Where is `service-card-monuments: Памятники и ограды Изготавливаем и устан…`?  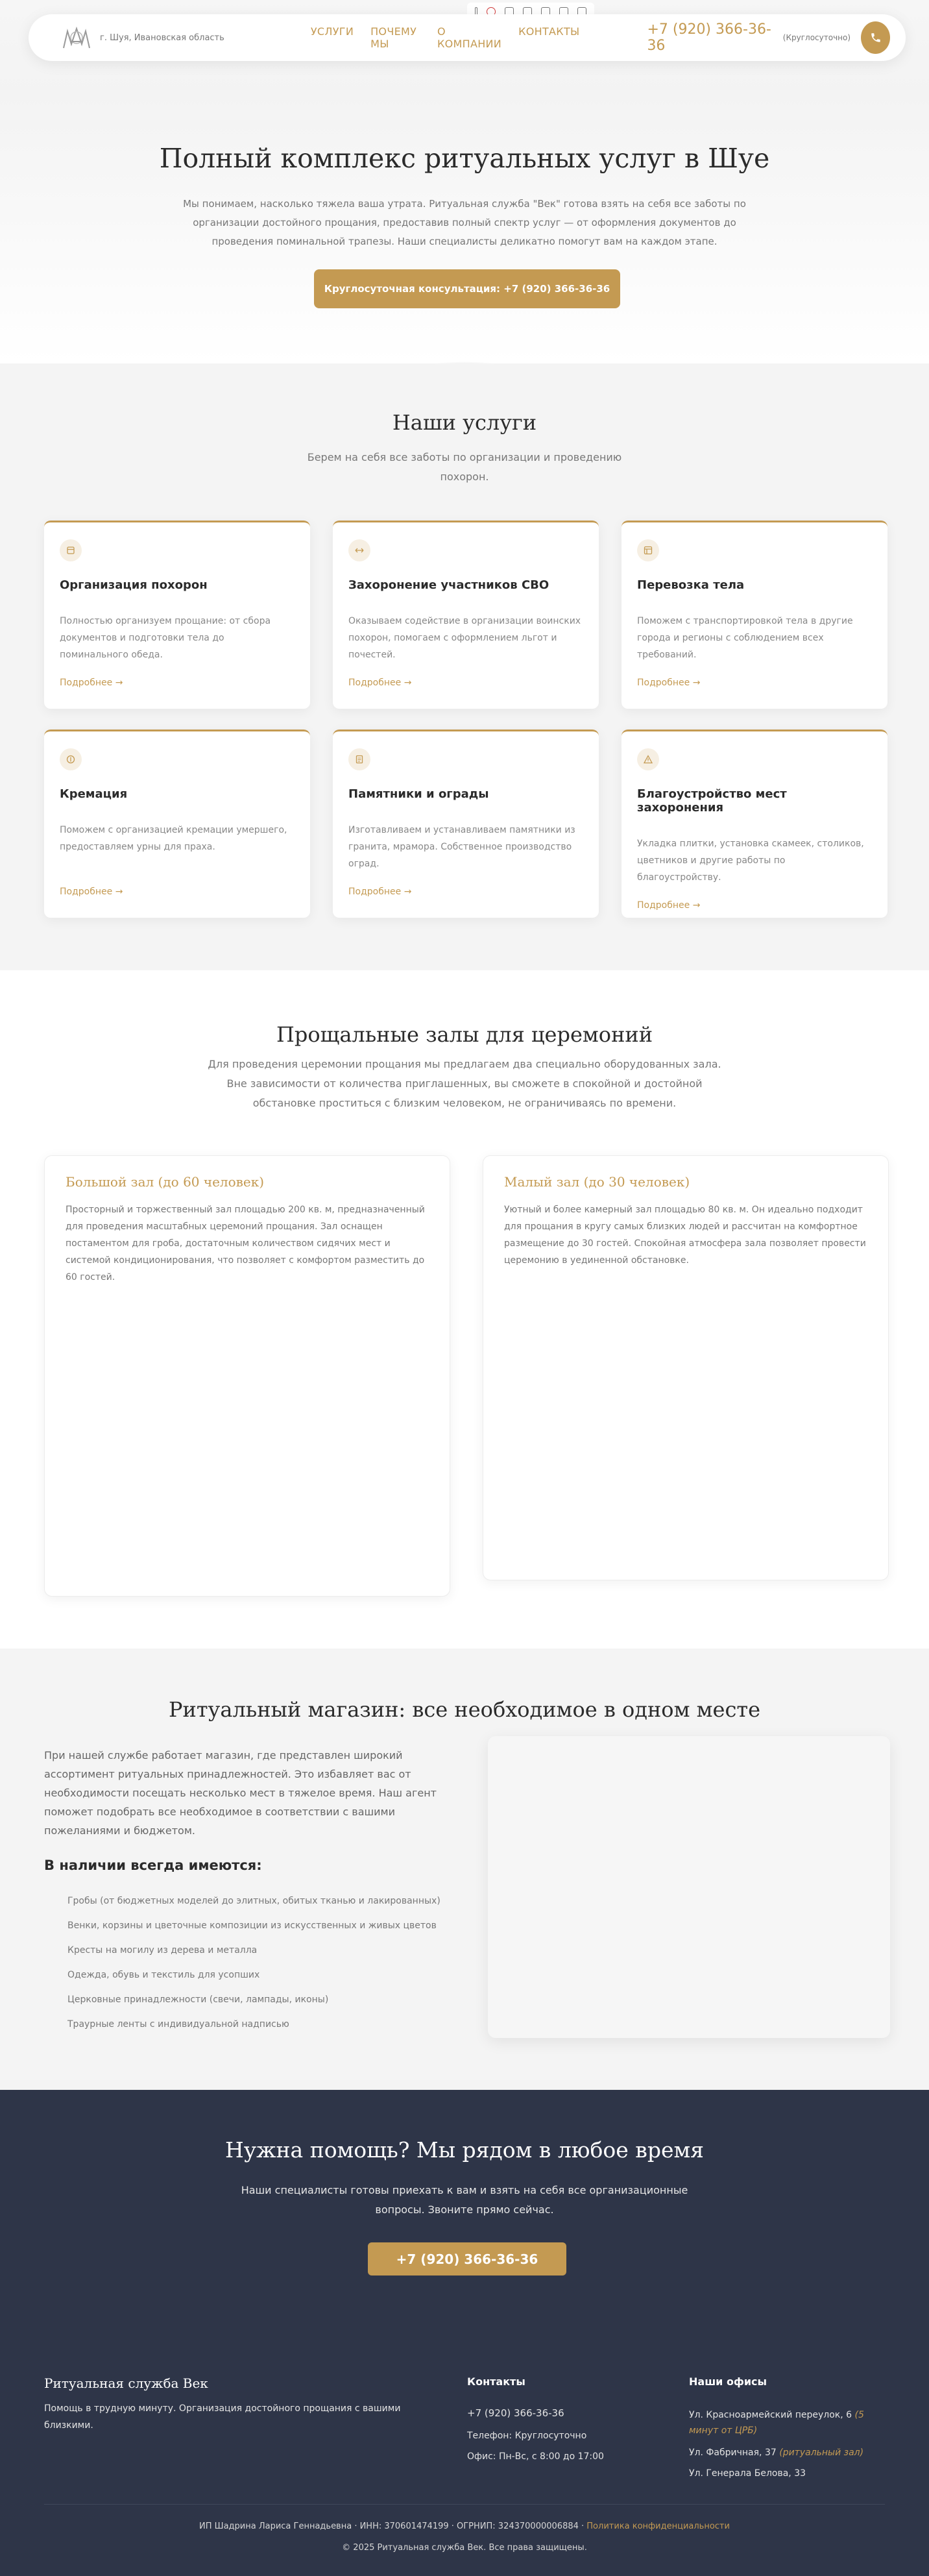 service-card-monuments: Памятники и ограды Изготавливаем и устан… is located at coordinates (466, 824).